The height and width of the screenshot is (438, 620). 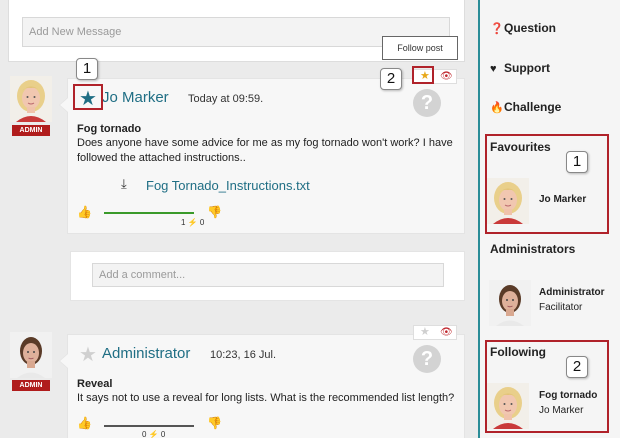 I want to click on comment-input, so click(x=268, y=275).